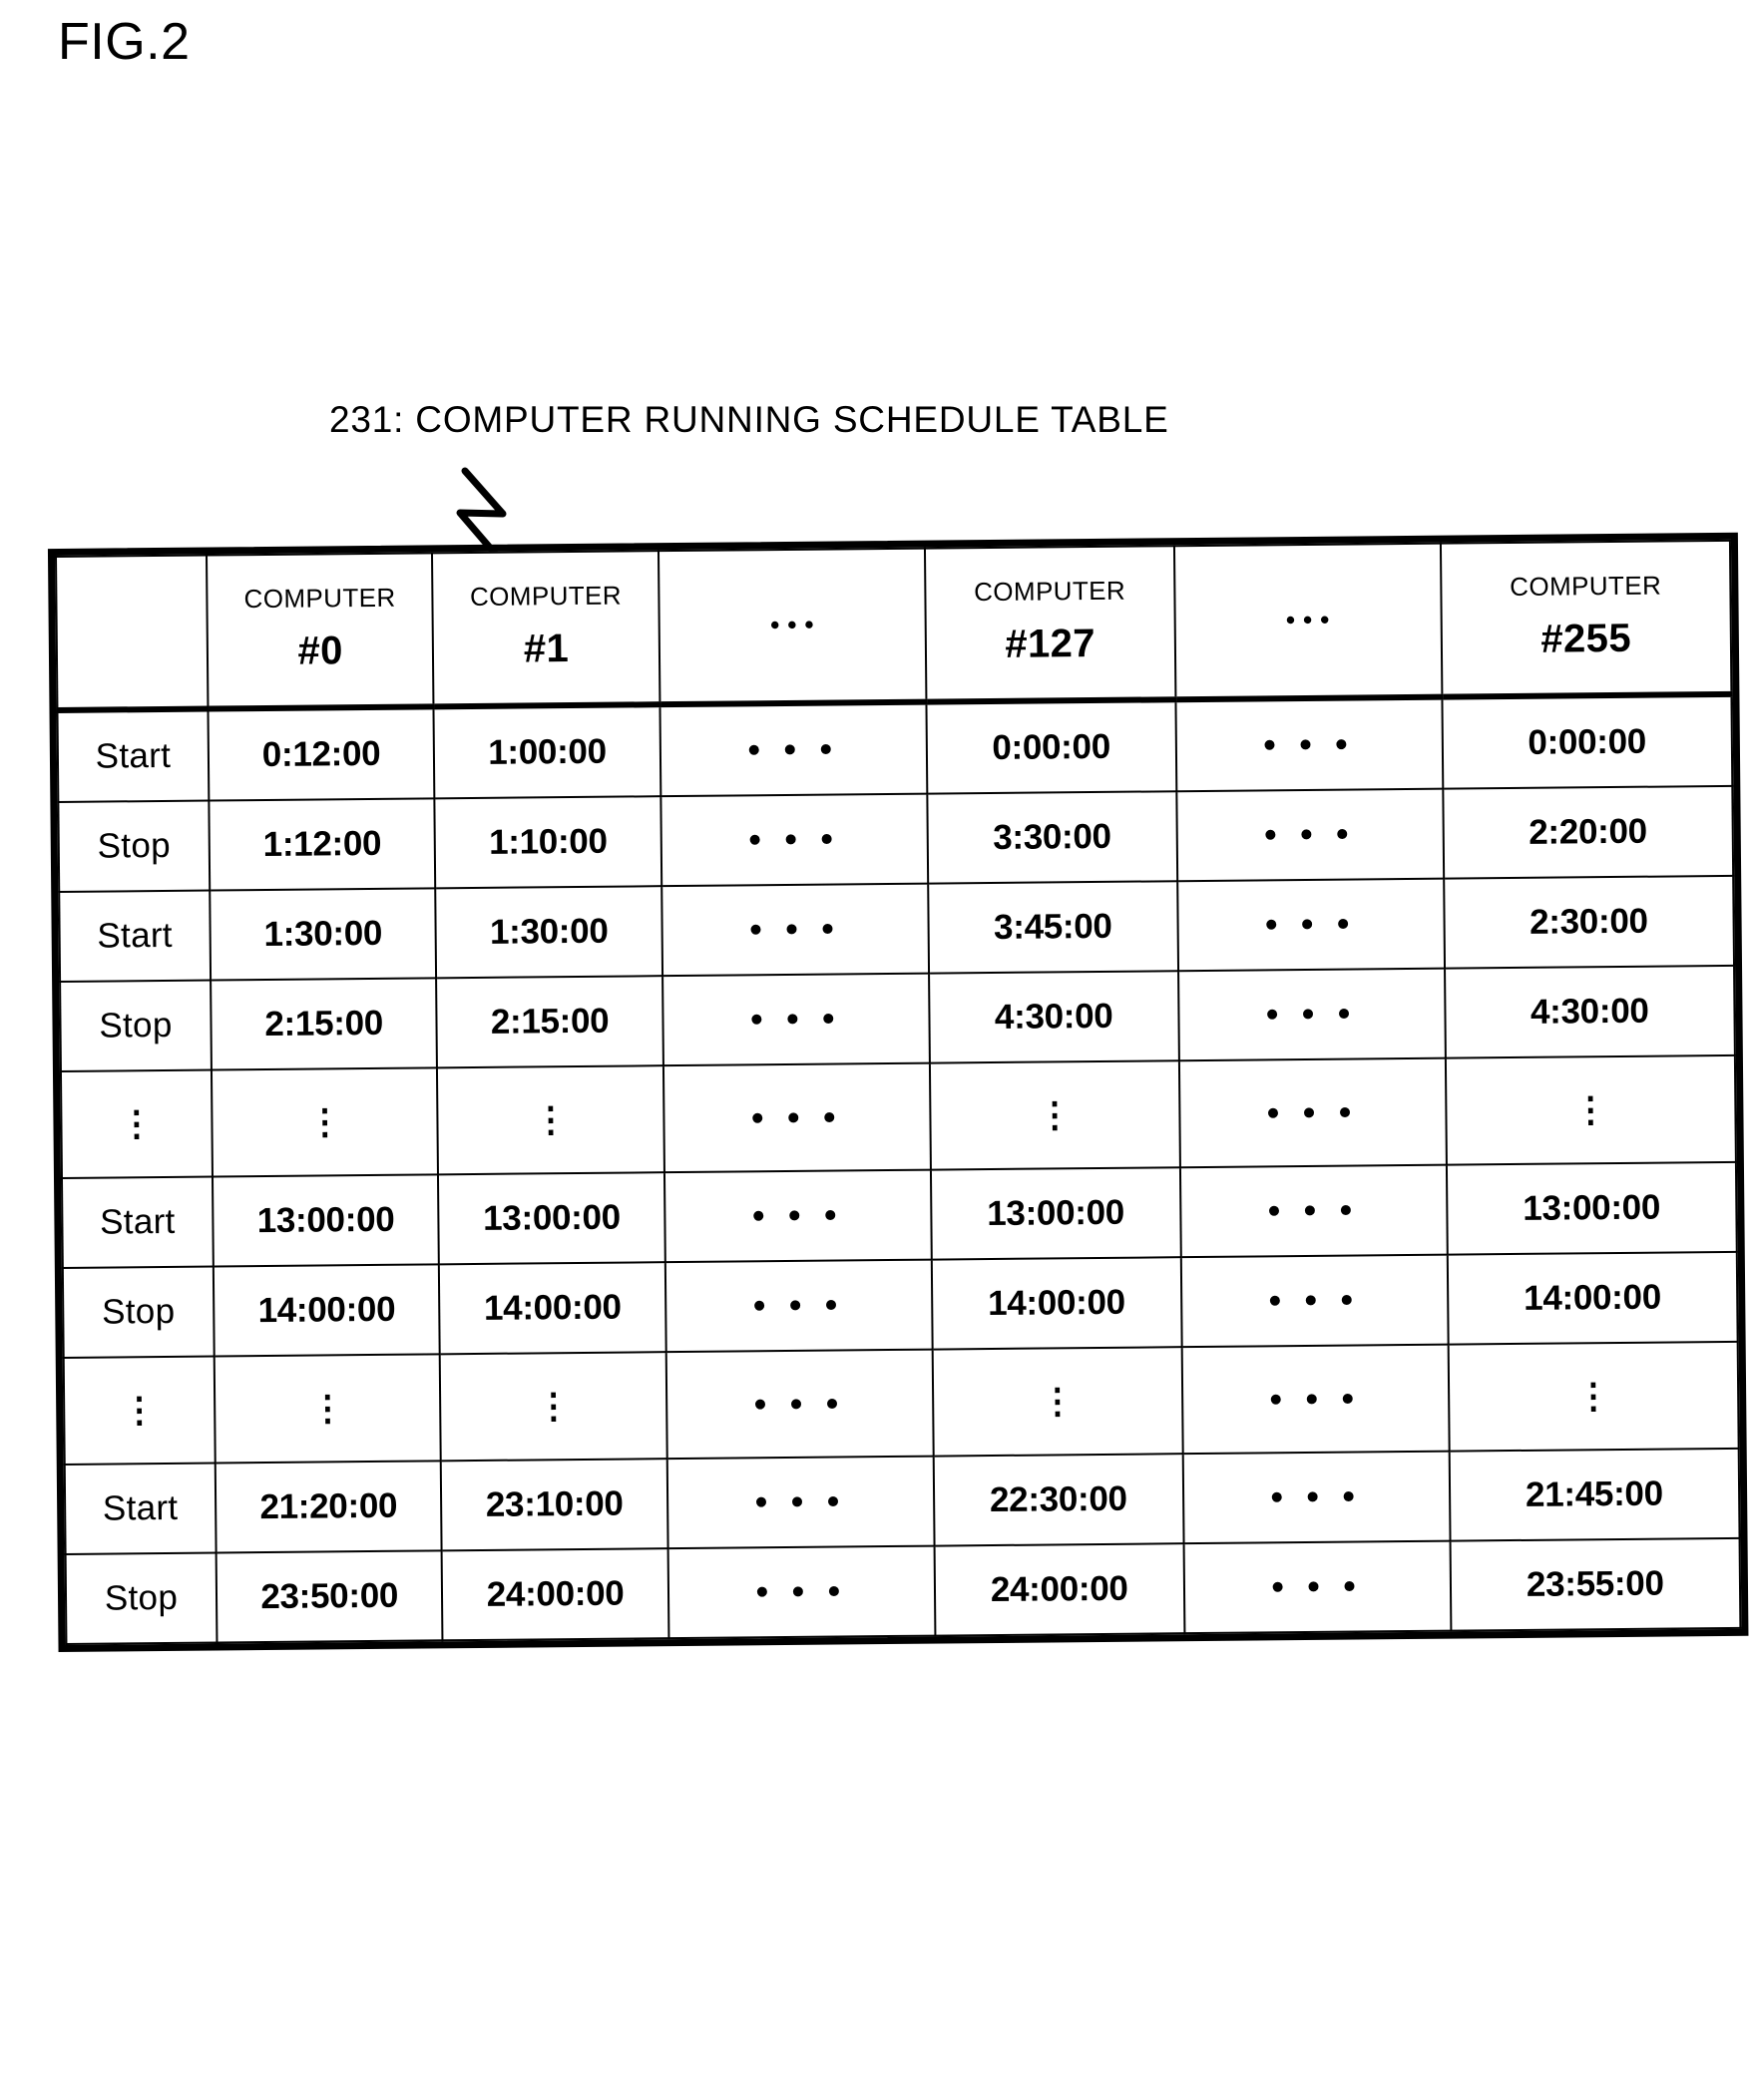 The width and height of the screenshot is (1753, 2100). What do you see at coordinates (1052, 837) in the screenshot?
I see `cell-time-value: 3:30:00` at bounding box center [1052, 837].